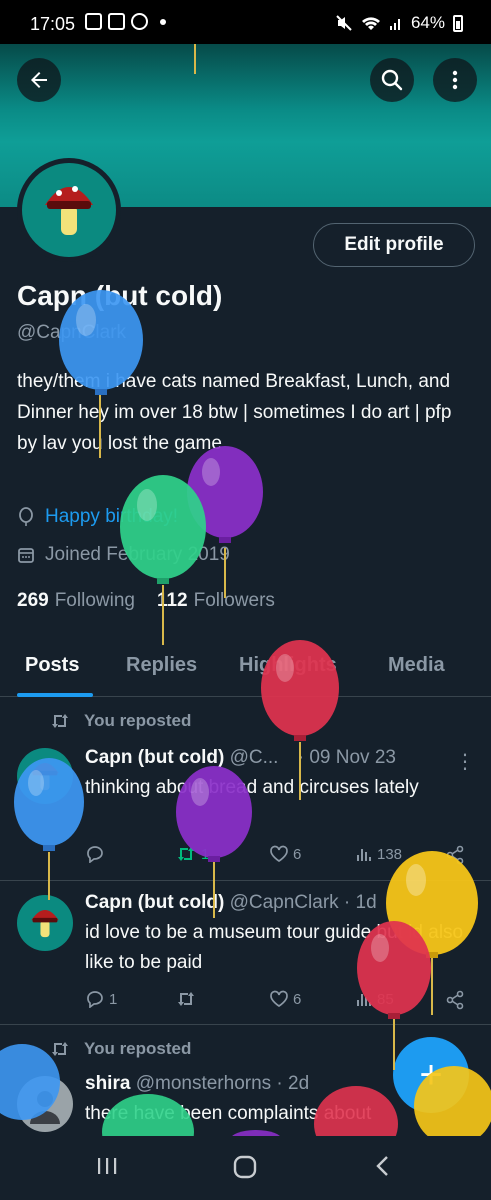  I want to click on mute-icon, so click(344, 23).